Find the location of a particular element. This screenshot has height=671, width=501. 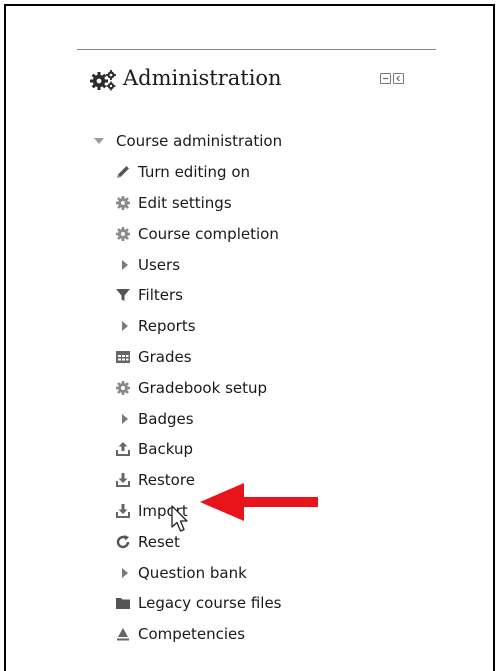

annotation-arrow is located at coordinates (259, 502).